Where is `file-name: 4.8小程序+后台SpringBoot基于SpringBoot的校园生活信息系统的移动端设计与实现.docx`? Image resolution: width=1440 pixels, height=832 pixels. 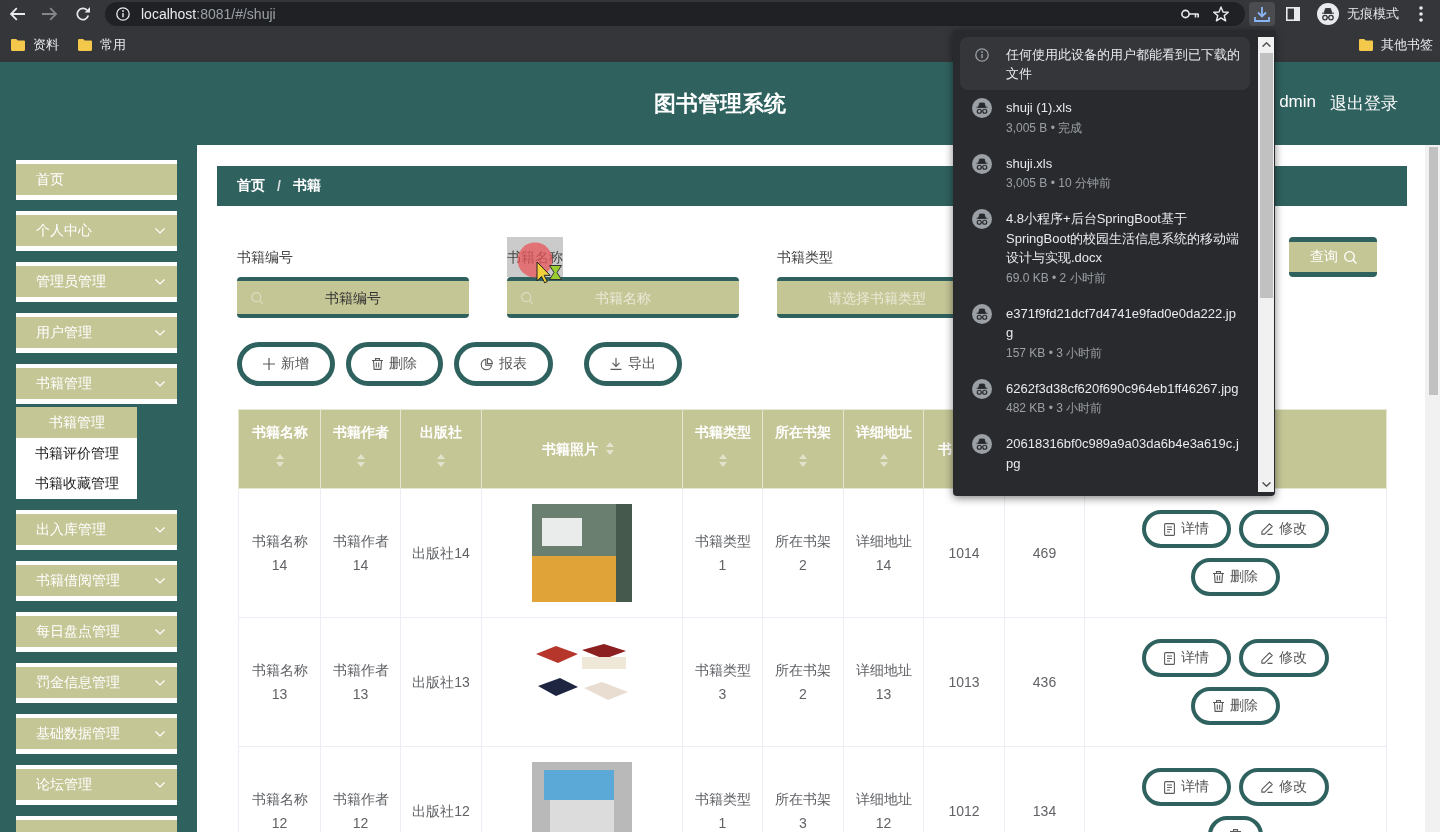
file-name: 4.8小程序+后台SpringBoot基于SpringBoot的校园生活信息系统的移动端设计与实现.docx is located at coordinates (1124, 238).